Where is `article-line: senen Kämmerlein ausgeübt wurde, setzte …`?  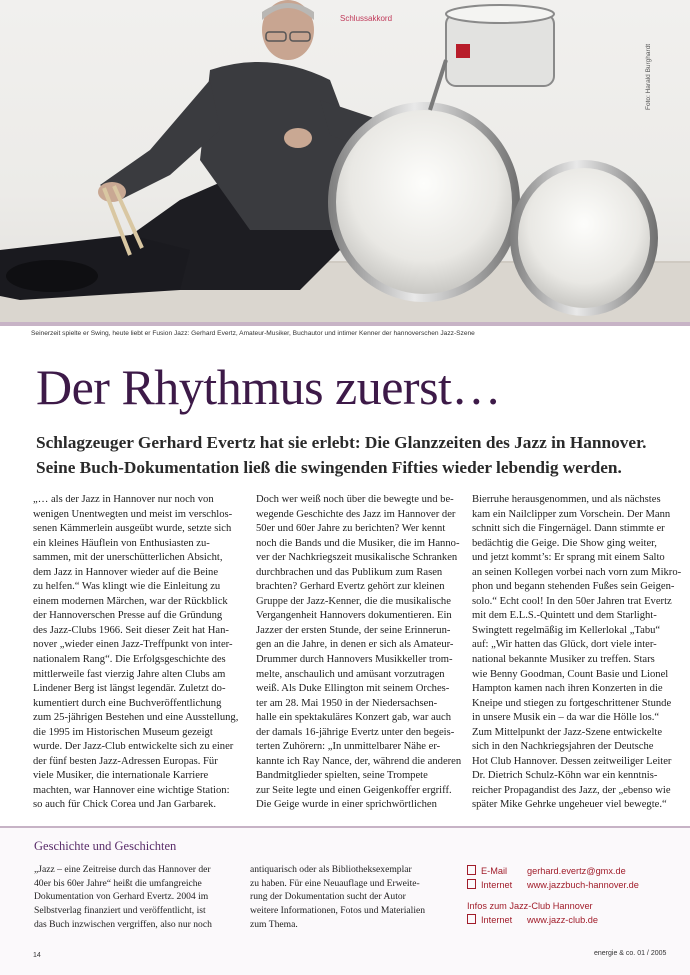 article-line: senen Kämmerlein ausgeübt wurde, setzte … is located at coordinates (132, 529).